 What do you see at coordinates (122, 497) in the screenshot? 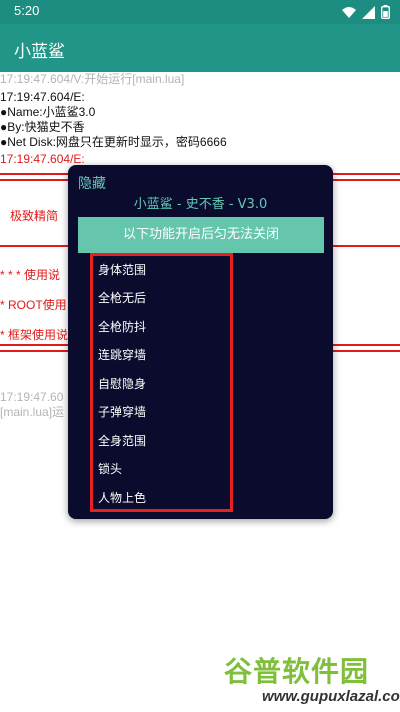
I see `menu-item: 人物上色` at bounding box center [122, 497].